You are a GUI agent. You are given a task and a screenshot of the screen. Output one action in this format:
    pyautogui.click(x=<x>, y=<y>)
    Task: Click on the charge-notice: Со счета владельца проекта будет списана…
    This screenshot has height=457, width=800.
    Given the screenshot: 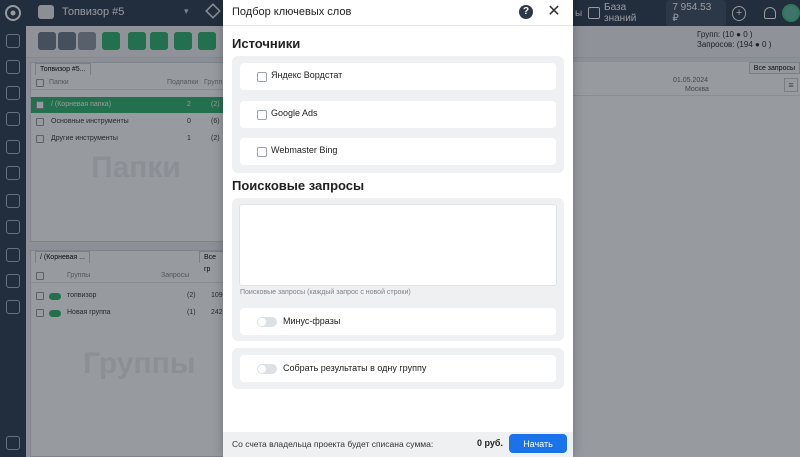 What is the action you would take?
    pyautogui.click(x=333, y=444)
    